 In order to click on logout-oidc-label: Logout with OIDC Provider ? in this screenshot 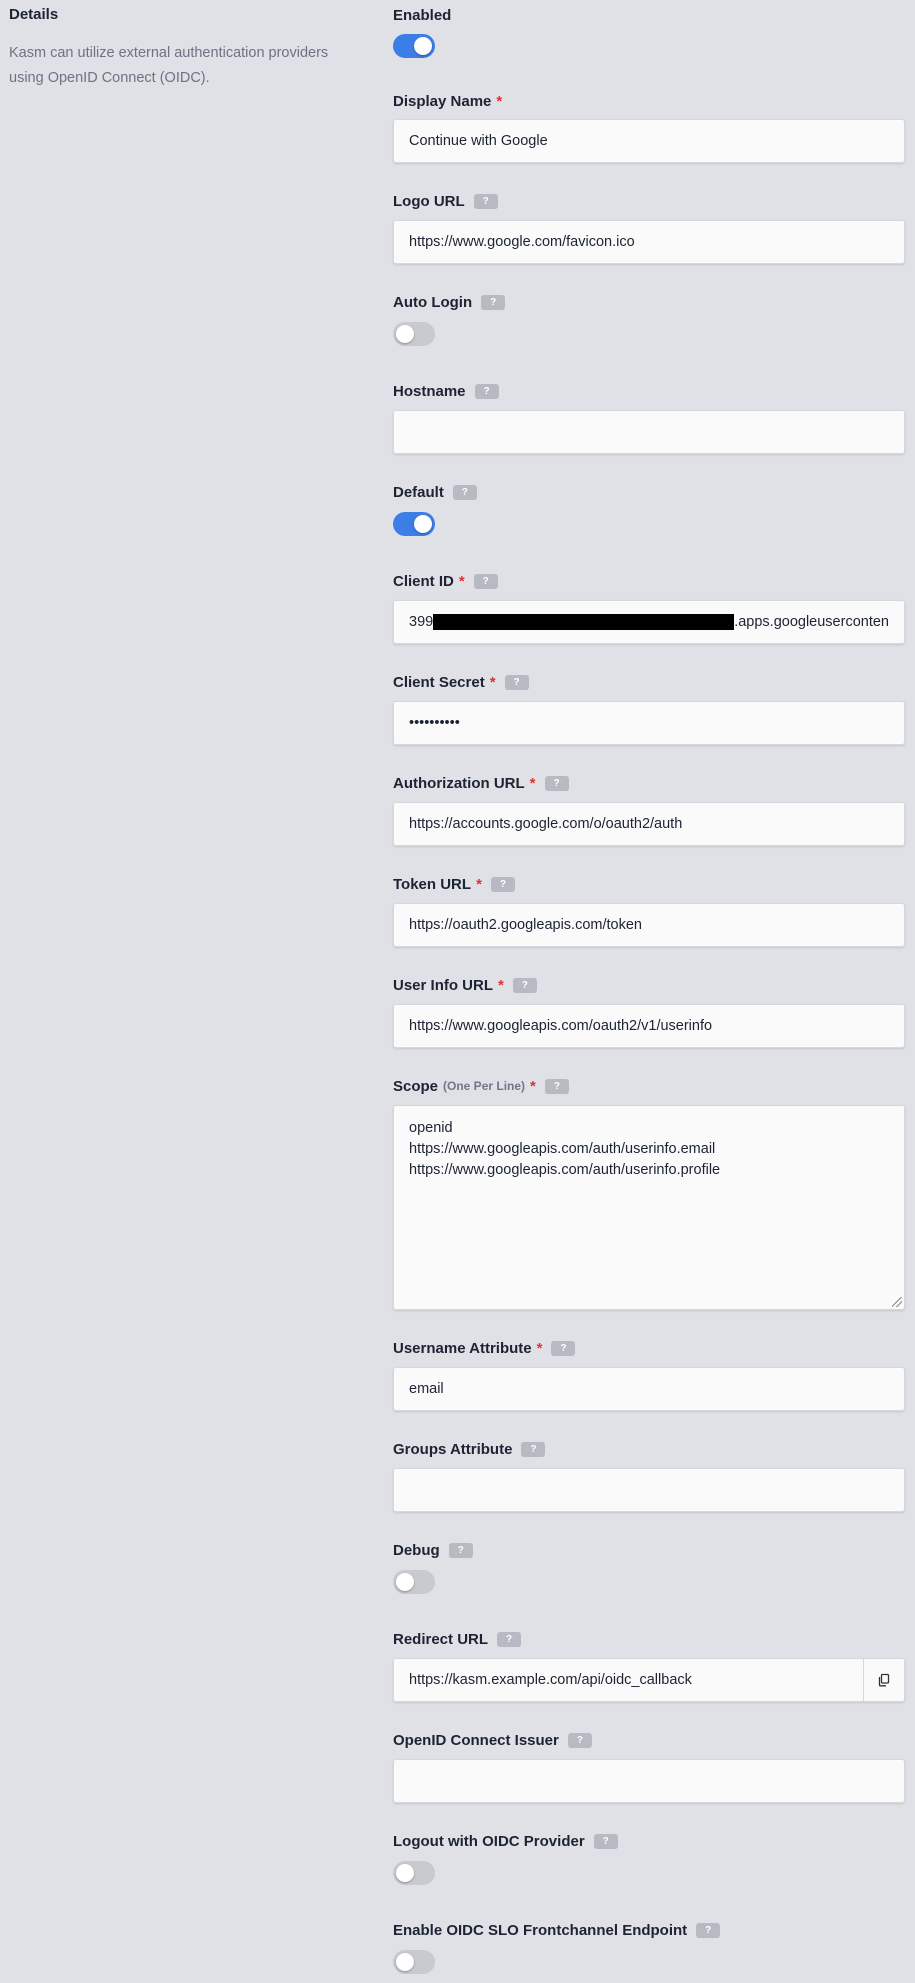, I will do `click(505, 1841)`.